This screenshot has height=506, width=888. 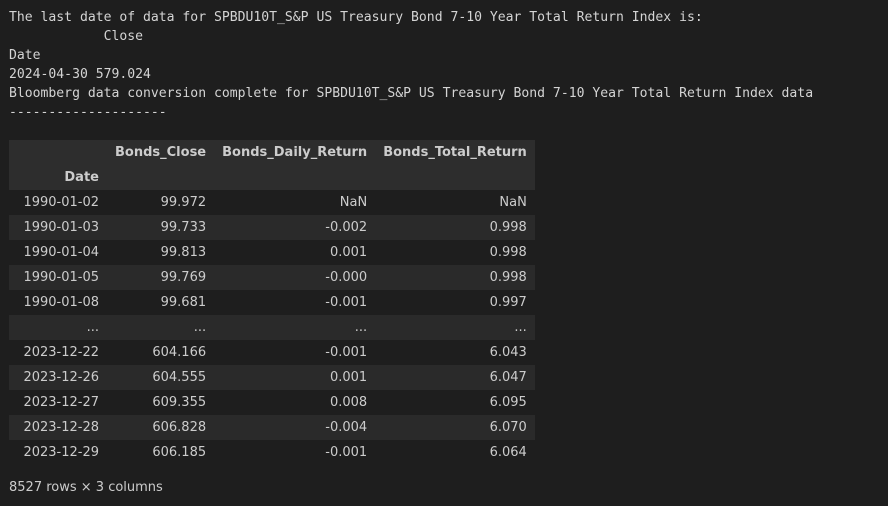 I want to click on table-cell: 604.555, so click(x=161, y=377).